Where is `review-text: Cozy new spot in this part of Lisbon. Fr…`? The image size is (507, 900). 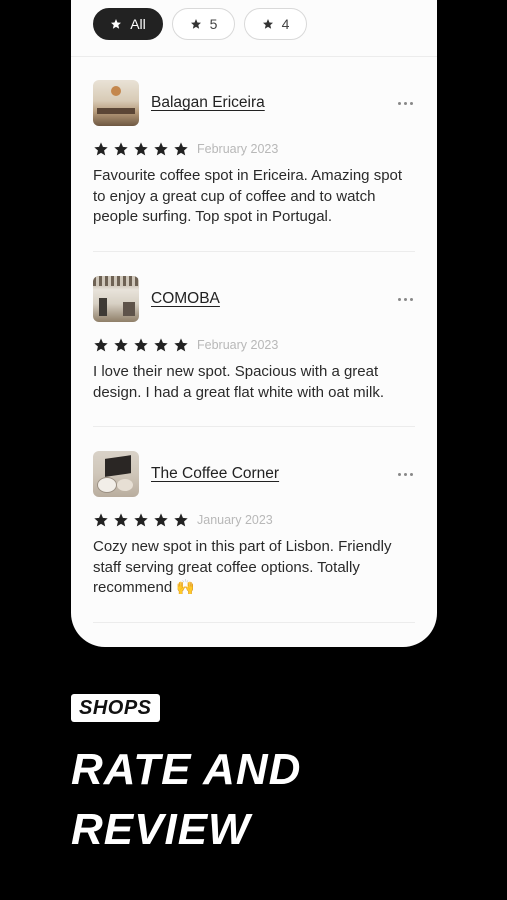
review-text: Cozy new spot in this part of Lisbon. Fr… is located at coordinates (242, 567).